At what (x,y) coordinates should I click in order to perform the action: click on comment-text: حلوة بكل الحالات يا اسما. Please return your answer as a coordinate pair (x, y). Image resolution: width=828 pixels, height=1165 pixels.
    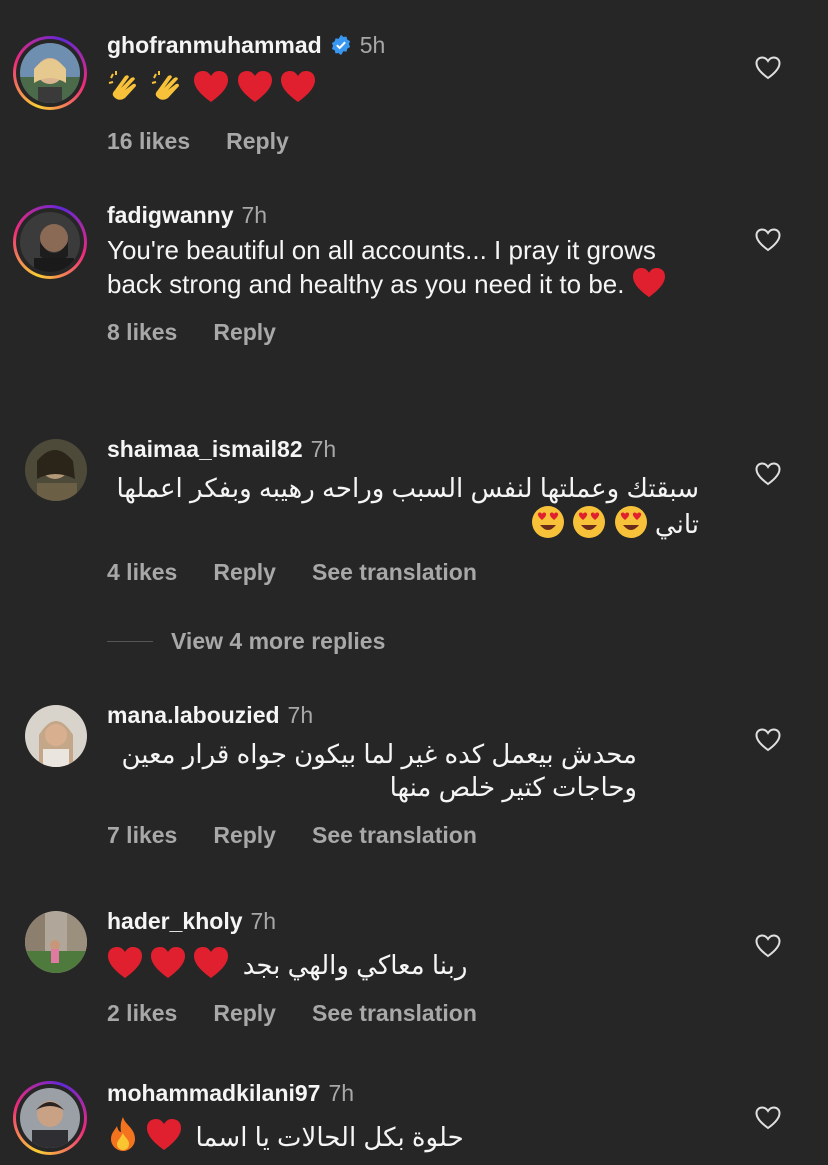
    Looking at the image, I should click on (417, 1135).